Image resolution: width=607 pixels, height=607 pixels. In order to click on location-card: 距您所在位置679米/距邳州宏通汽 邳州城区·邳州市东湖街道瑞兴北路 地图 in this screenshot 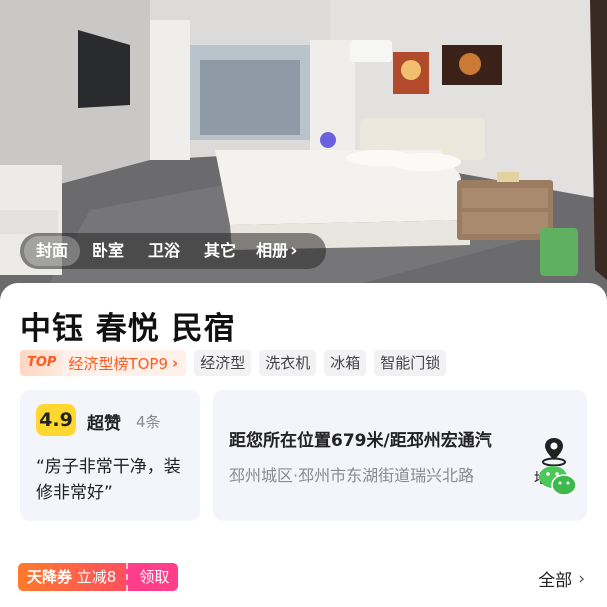, I will do `click(400, 455)`.